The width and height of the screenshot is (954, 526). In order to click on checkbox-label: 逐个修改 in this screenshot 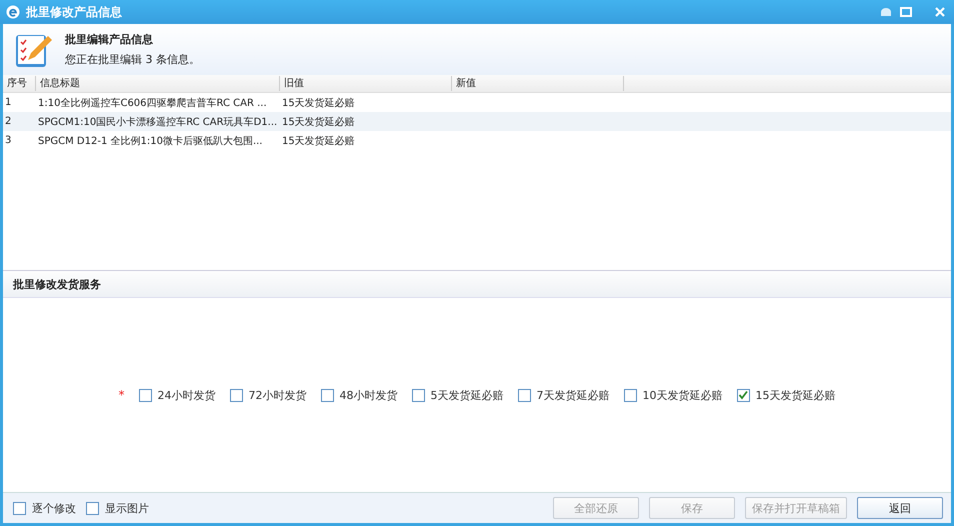, I will do `click(54, 508)`.